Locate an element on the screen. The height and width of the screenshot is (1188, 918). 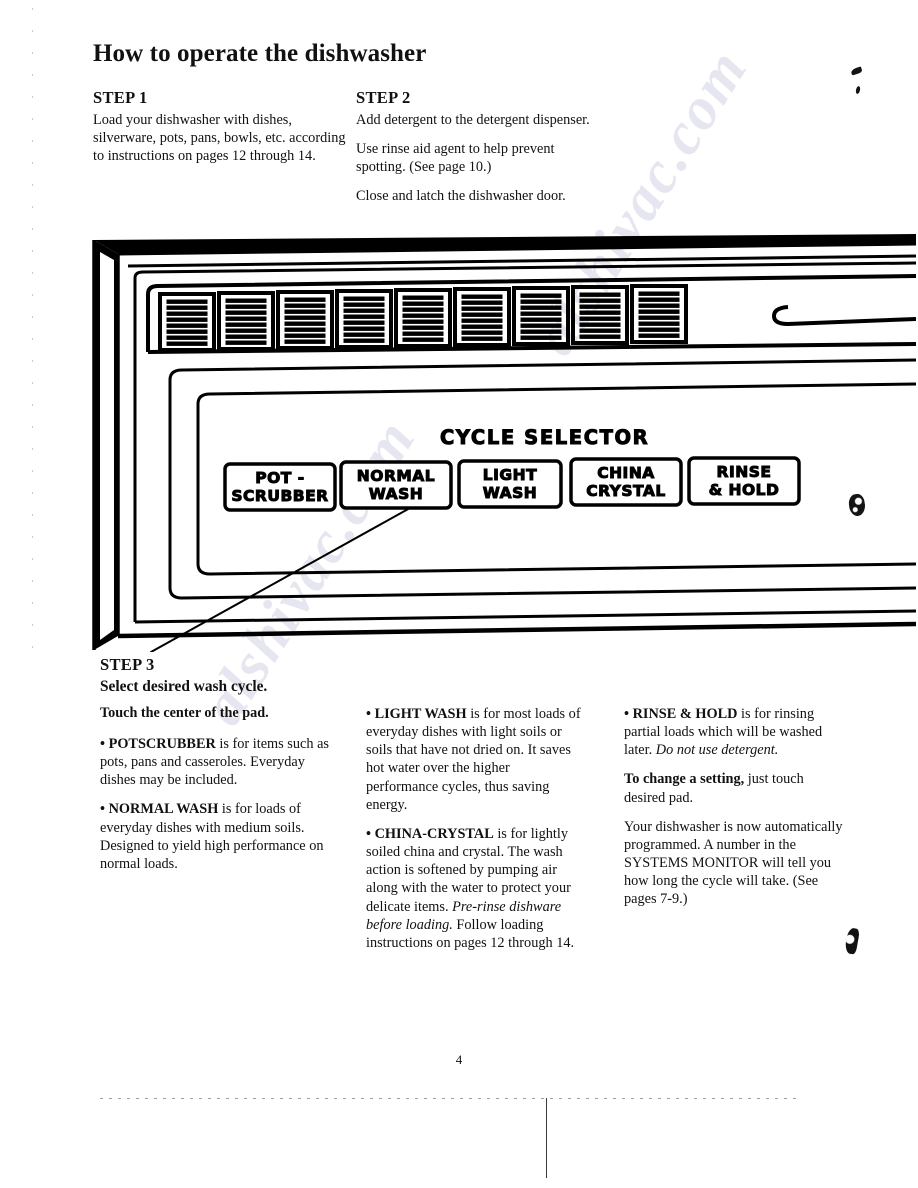
scan-footer-artifact-line is located at coordinates (450, 1098).